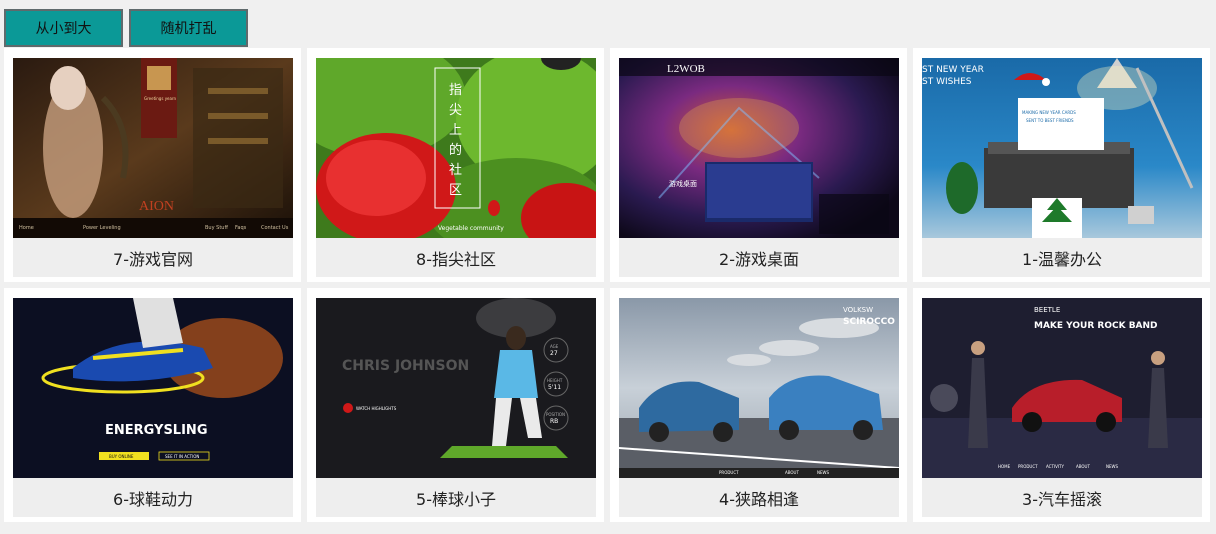  What do you see at coordinates (275, 228) in the screenshot?
I see `thumb-nav-contact: Contact Us` at bounding box center [275, 228].